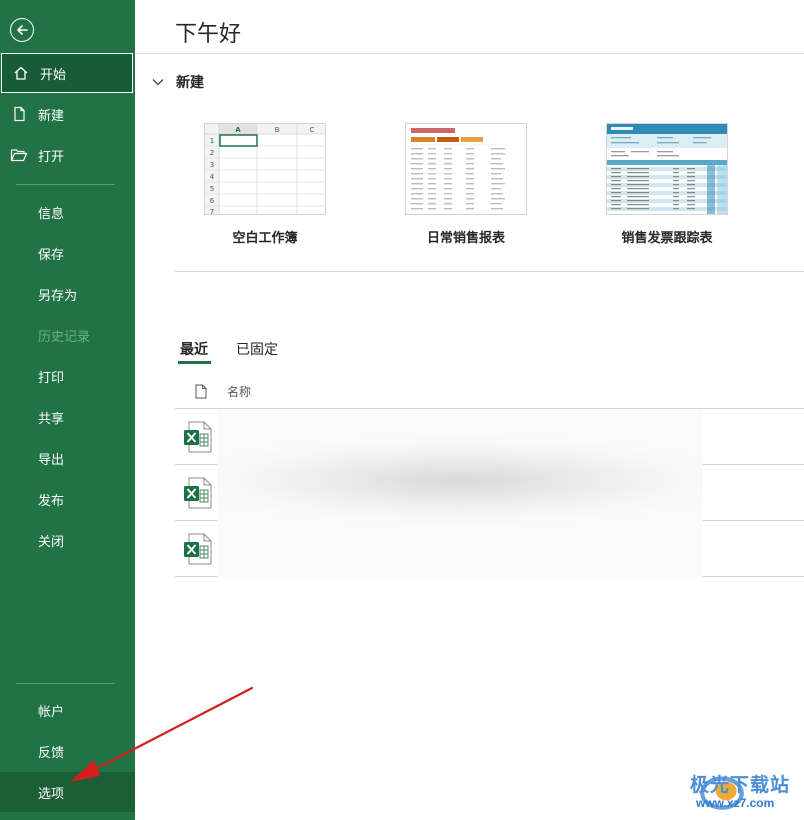 This screenshot has width=804, height=820. What do you see at coordinates (51, 542) in the screenshot?
I see `sidebar-item-label: 关闭` at bounding box center [51, 542].